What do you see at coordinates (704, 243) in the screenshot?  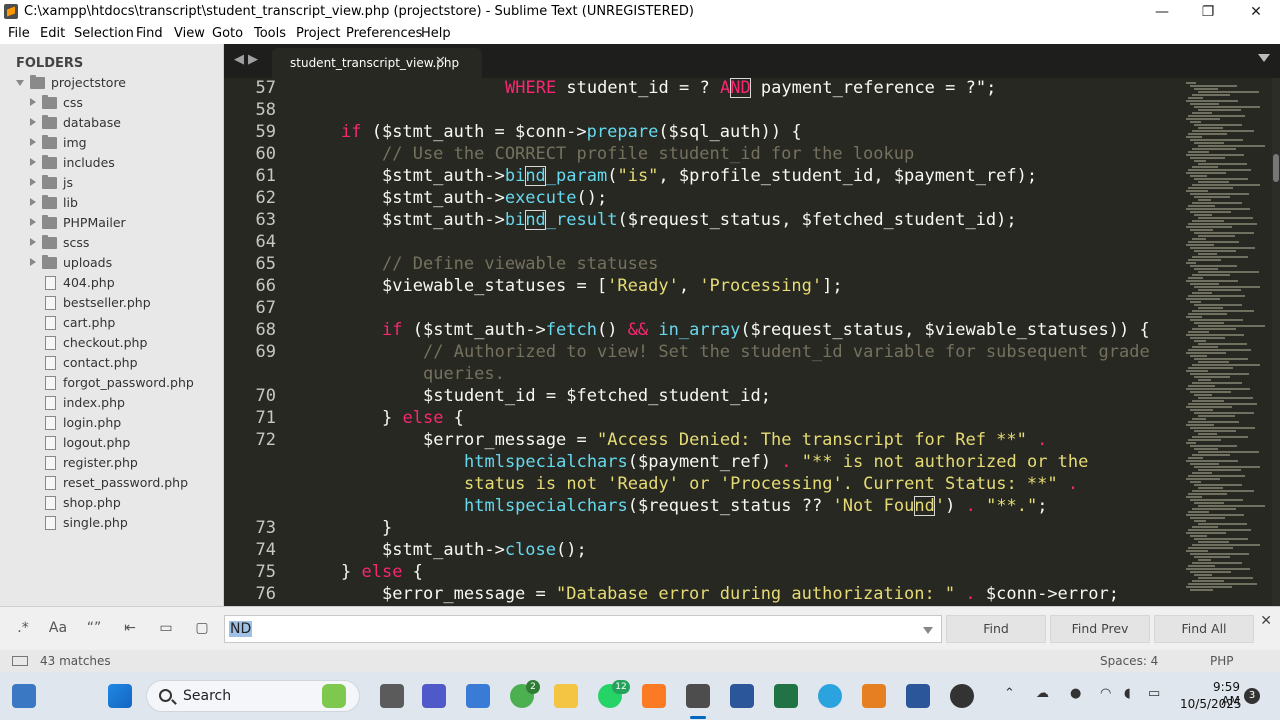 I see `code-line: 64` at bounding box center [704, 243].